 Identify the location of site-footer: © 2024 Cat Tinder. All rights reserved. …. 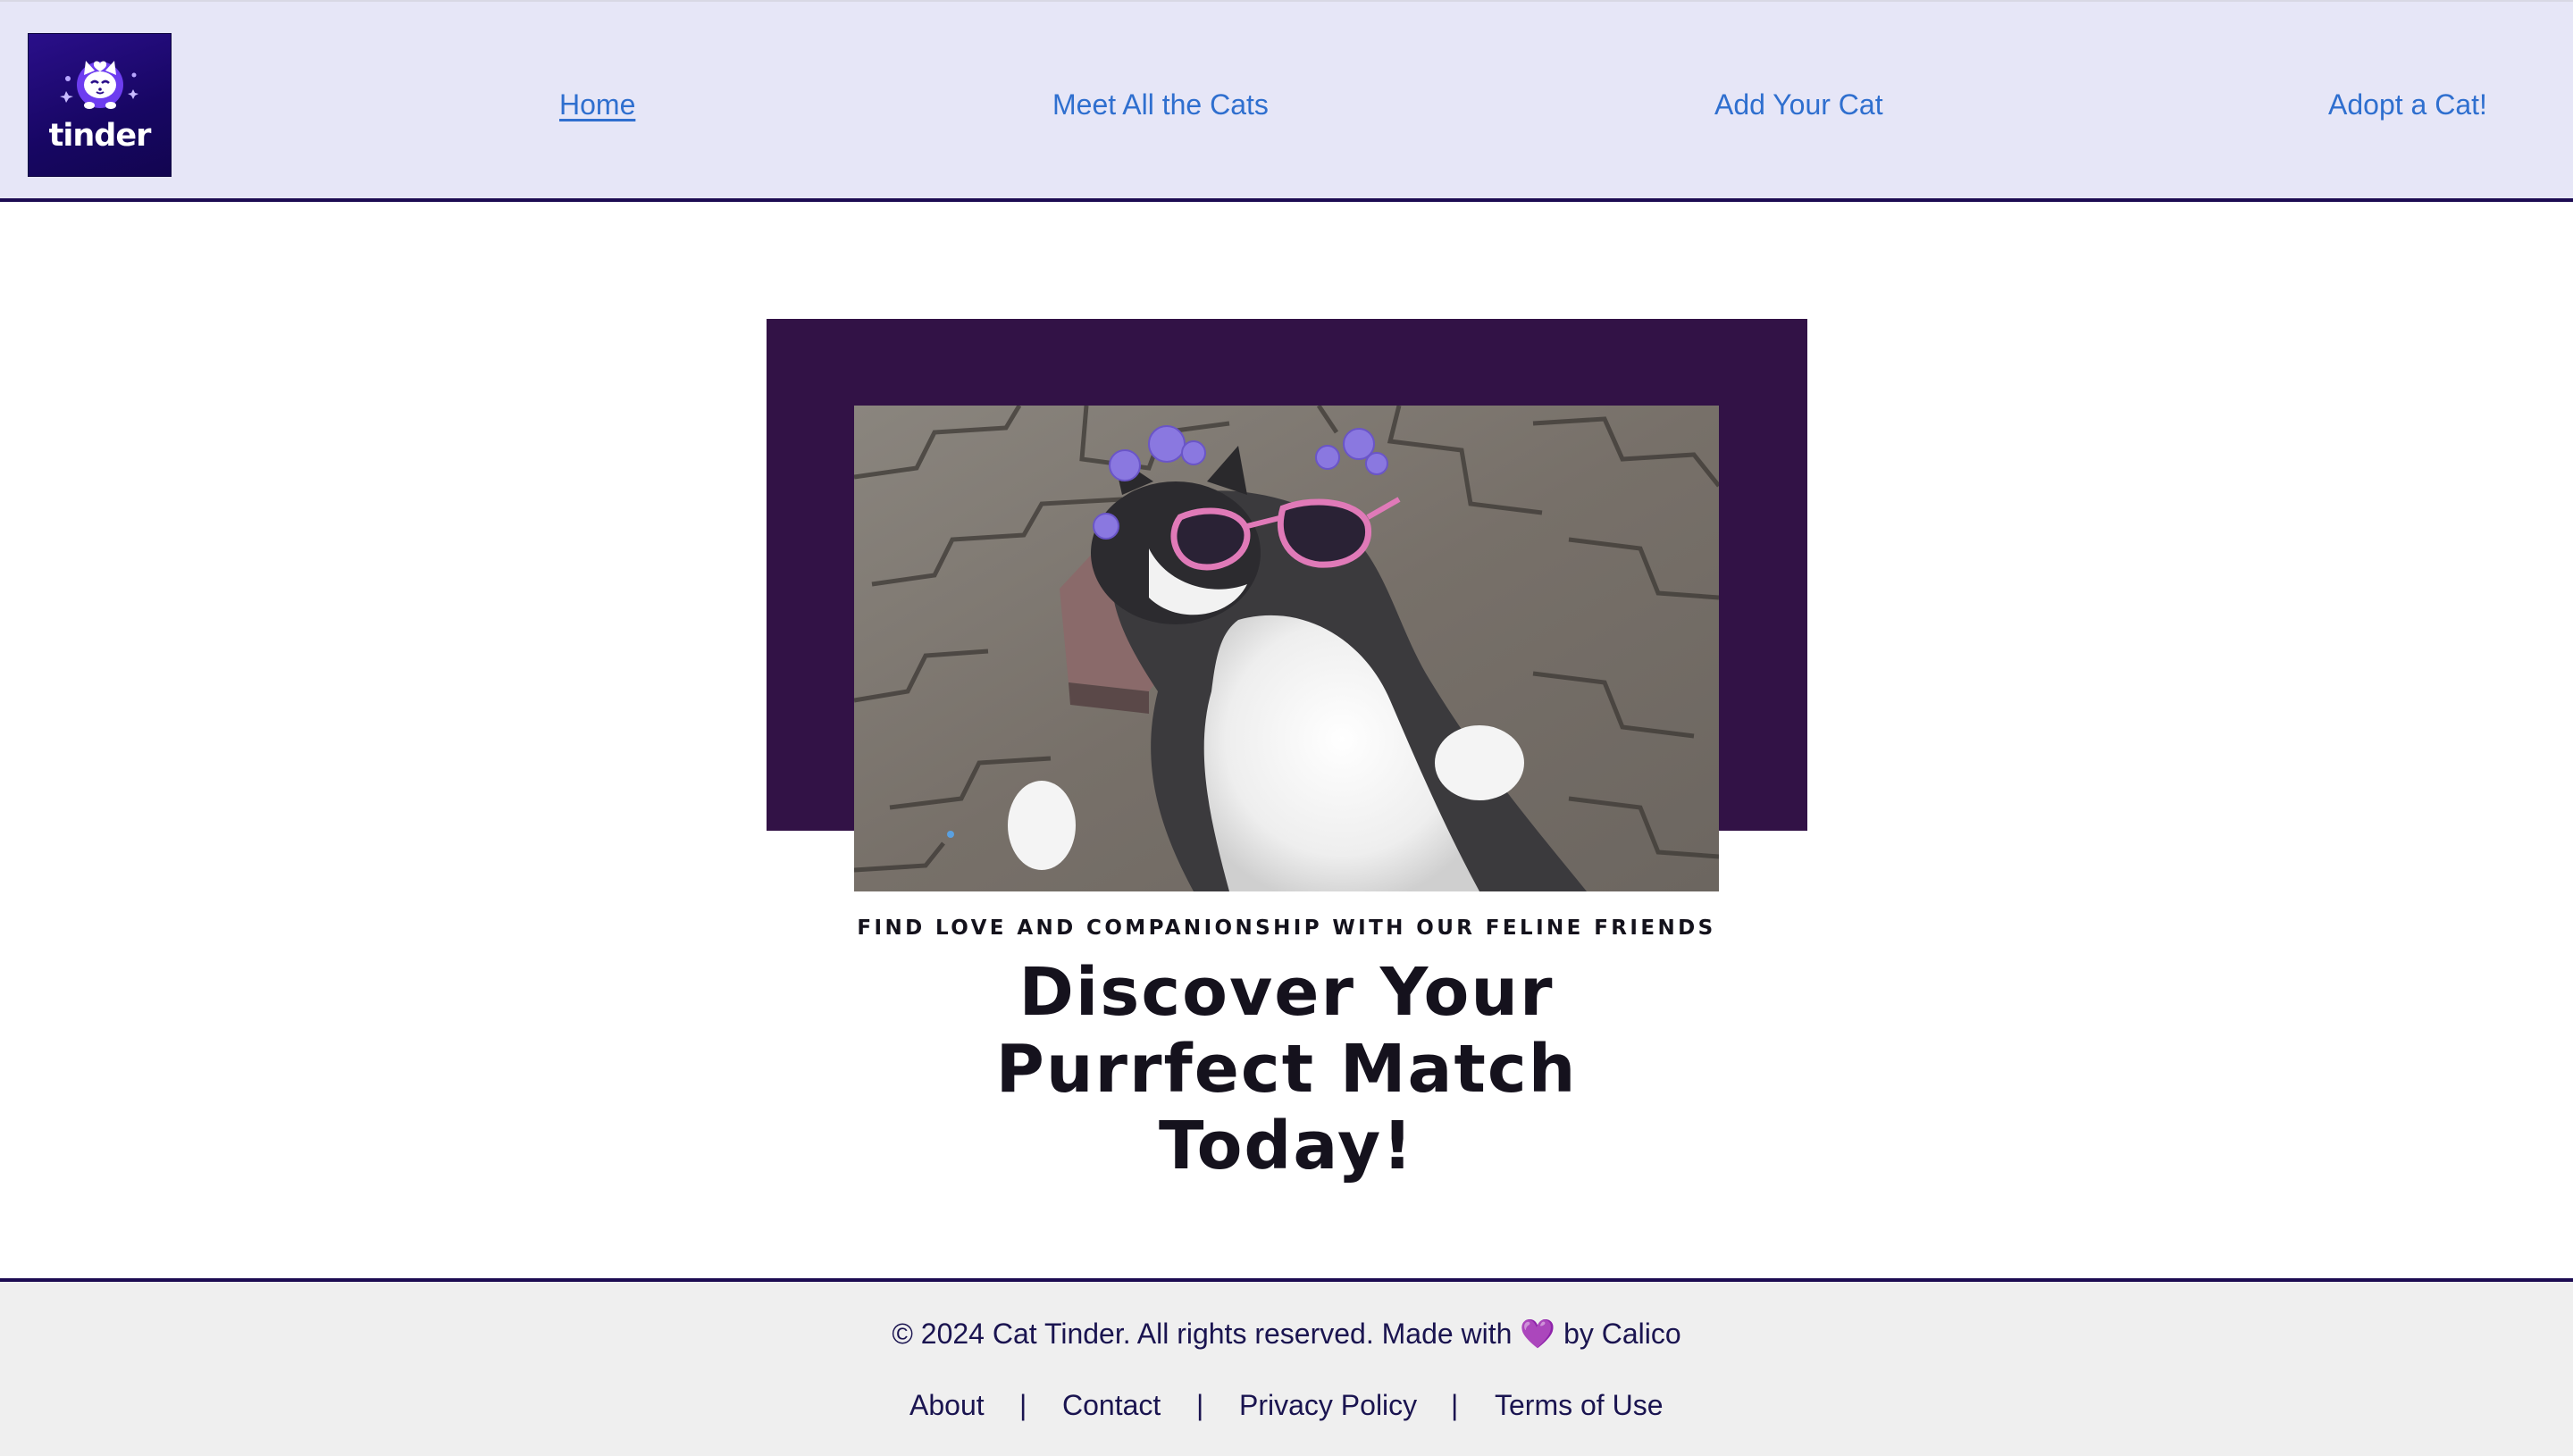
(1286, 1367).